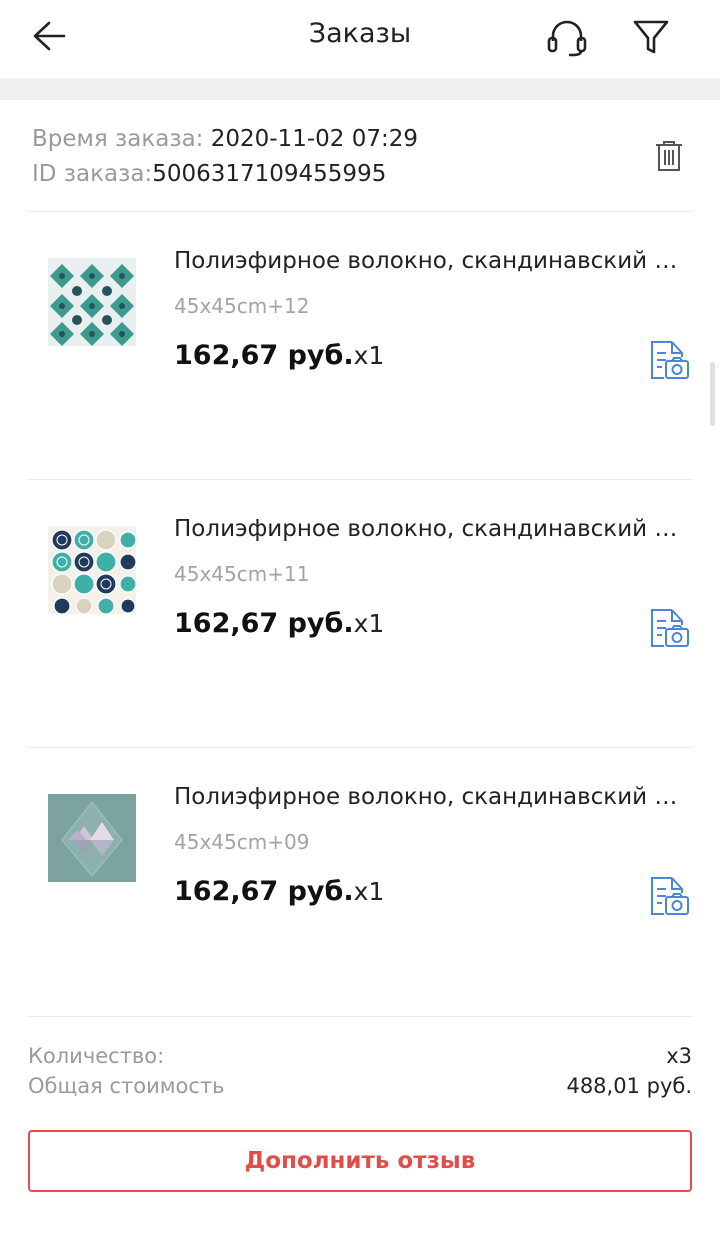 This screenshot has width=720, height=1247. Describe the element at coordinates (92, 174) in the screenshot. I see `order-id-label: ID заказа:` at that location.